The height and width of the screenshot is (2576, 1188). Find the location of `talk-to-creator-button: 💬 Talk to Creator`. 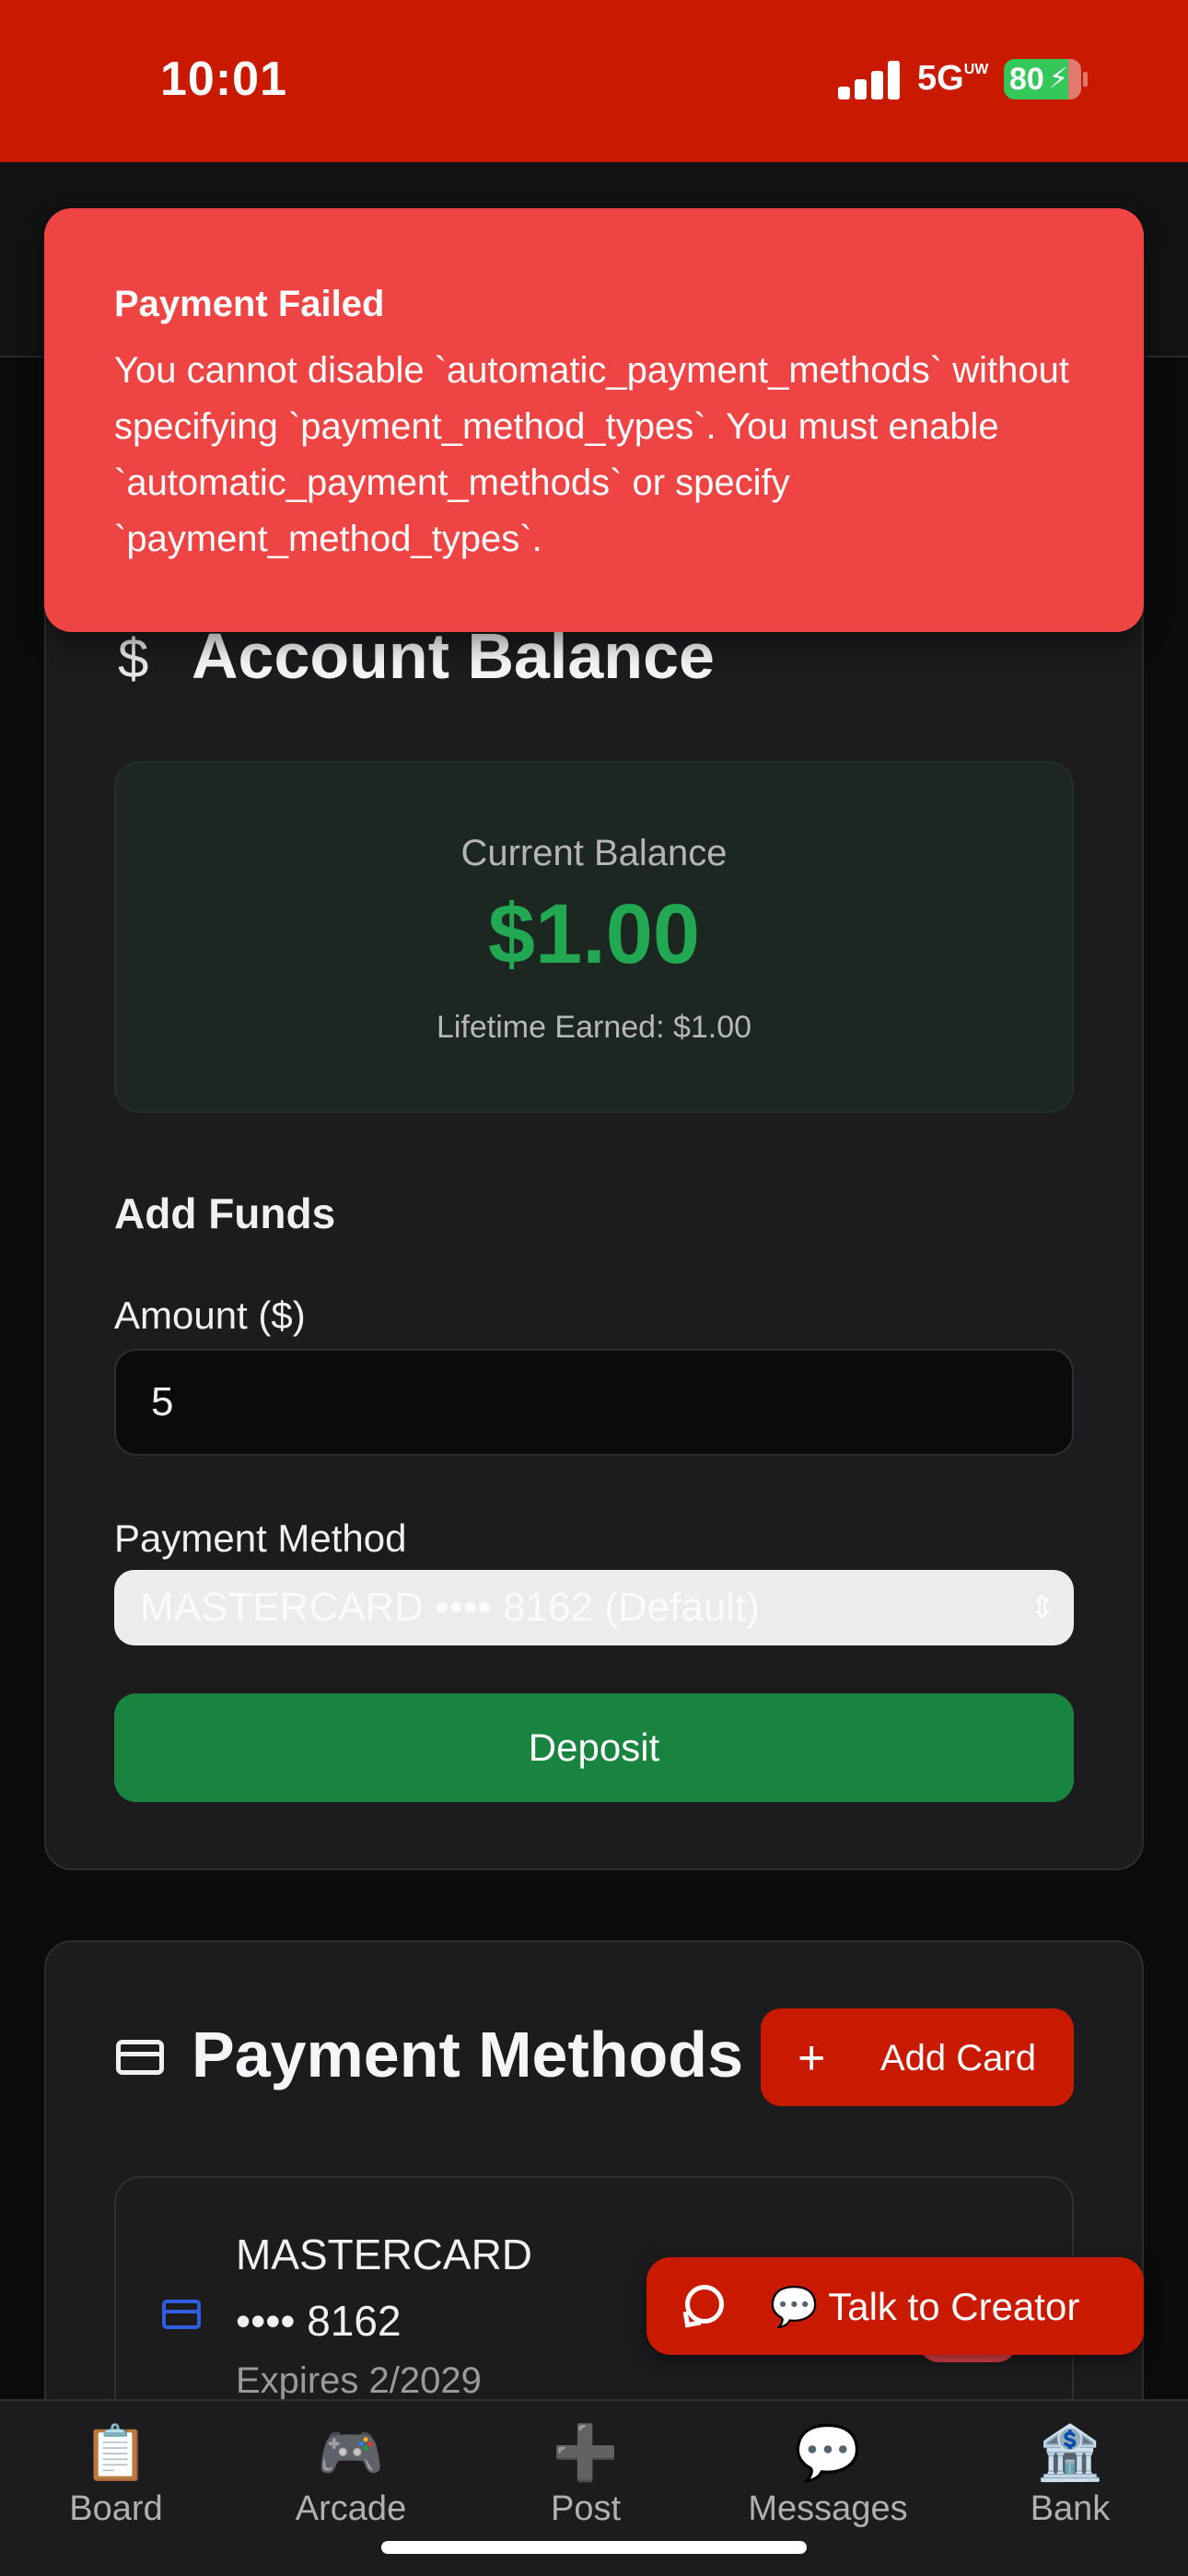

talk-to-creator-button: 💬 Talk to Creator is located at coordinates (895, 2306).